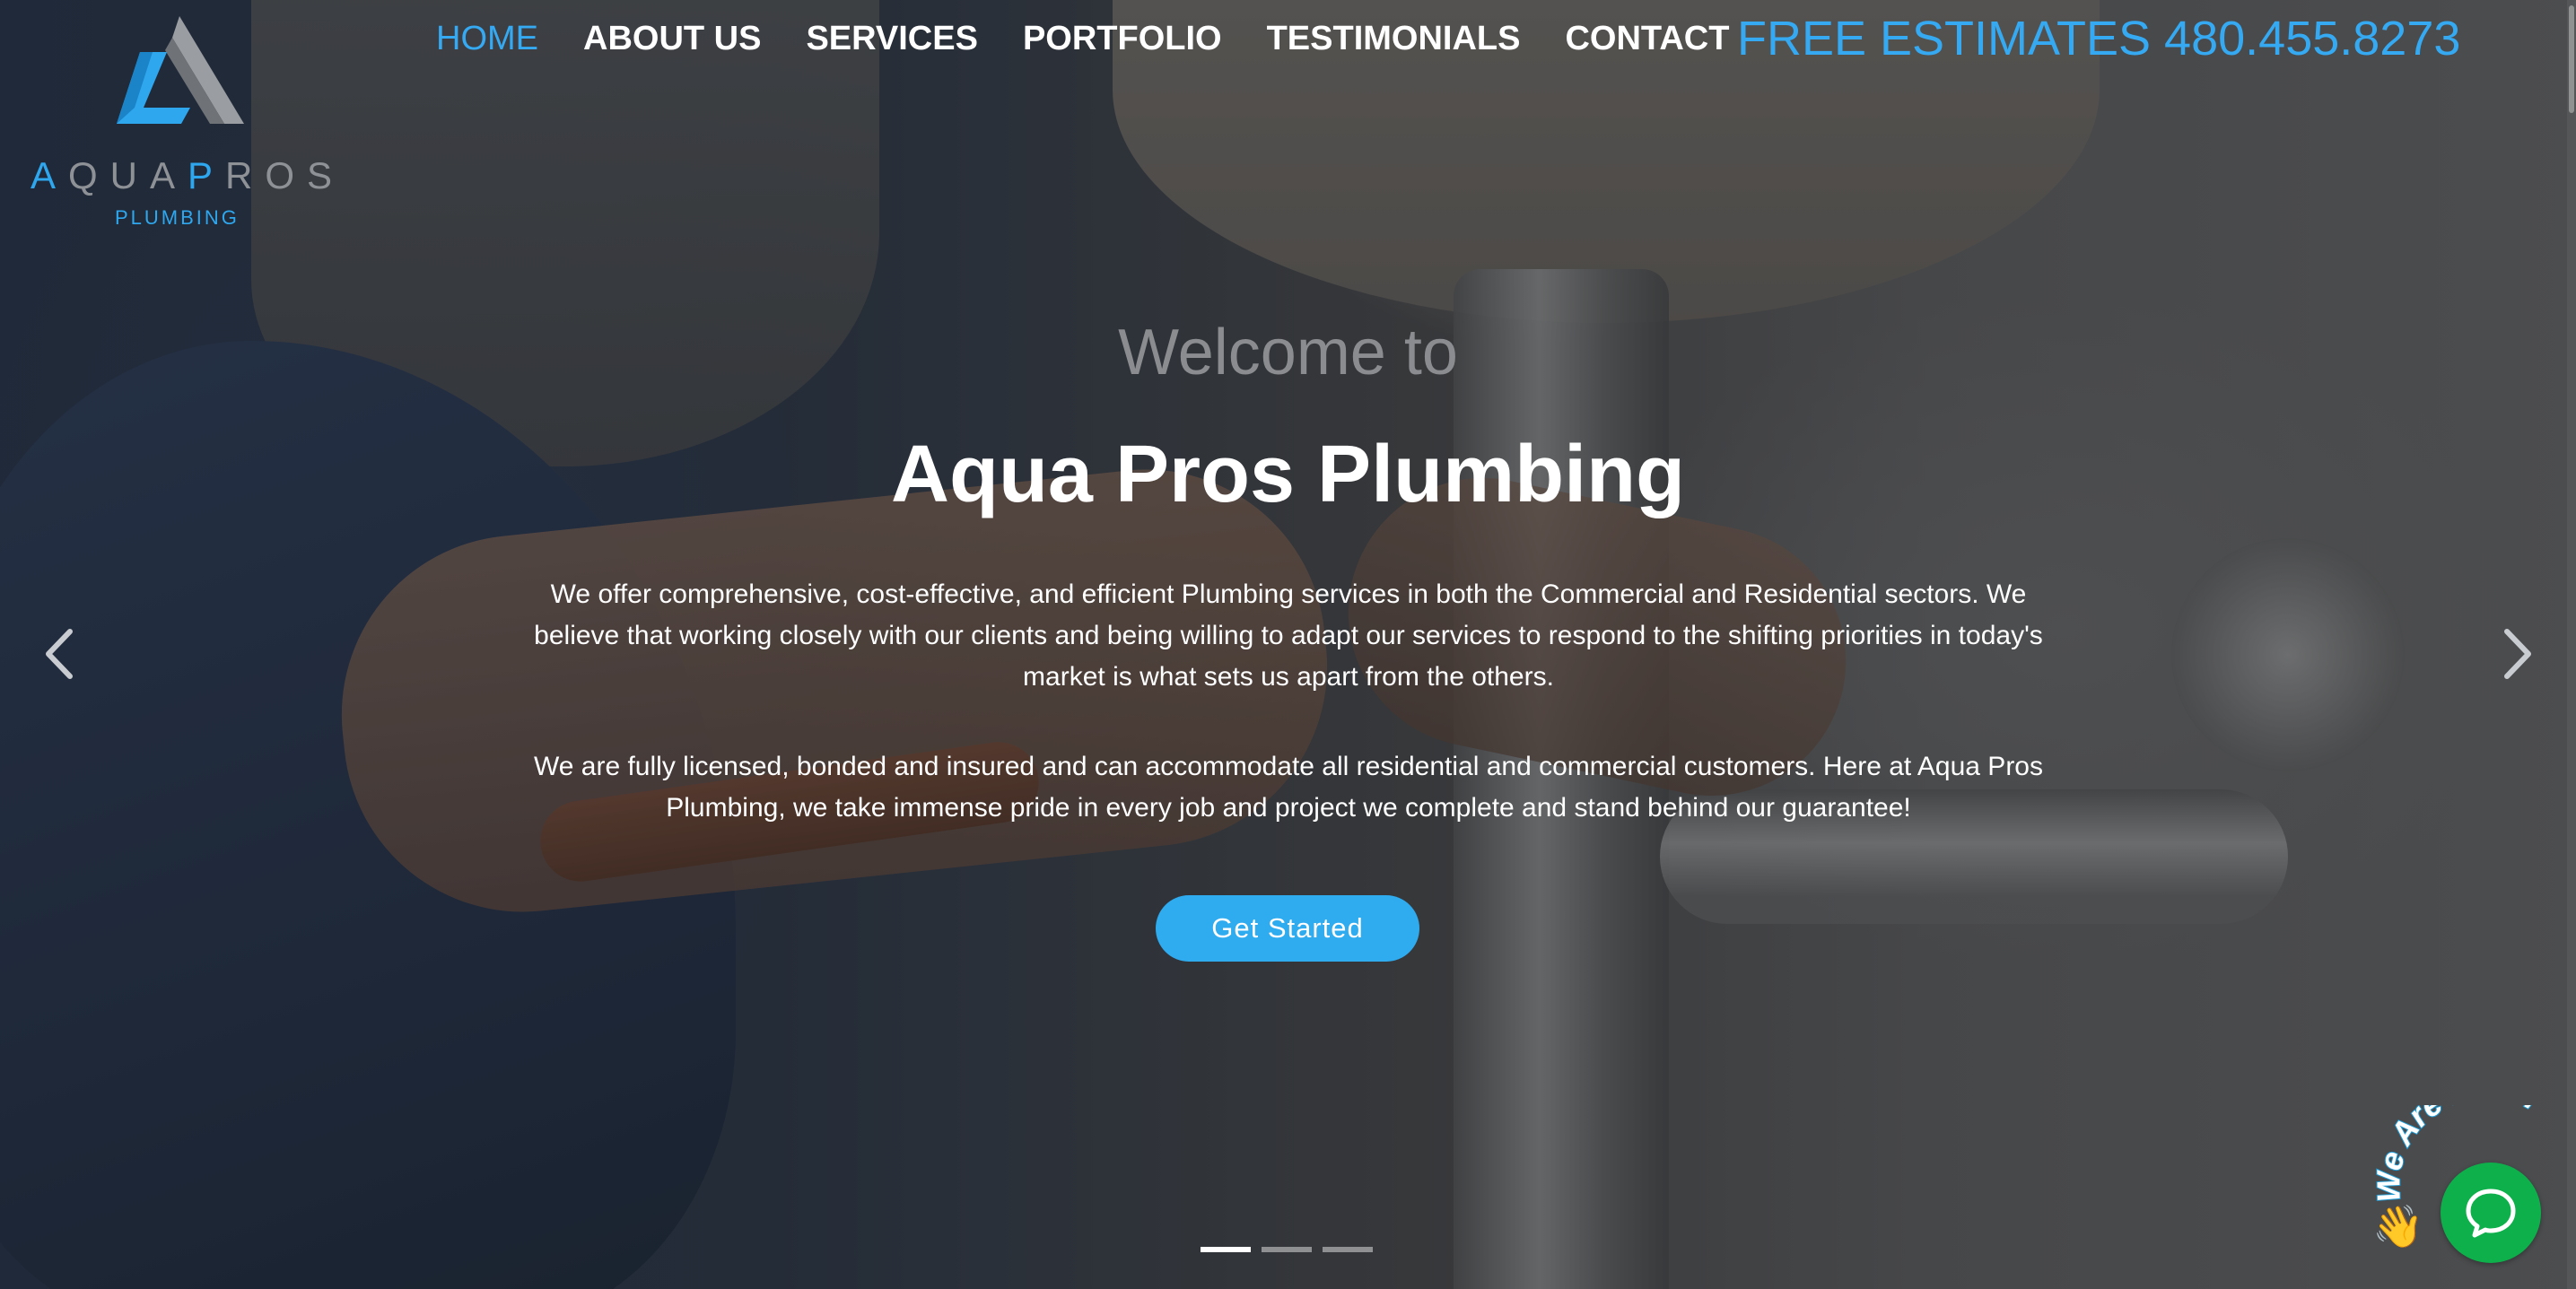 The height and width of the screenshot is (1289, 2576). What do you see at coordinates (892, 39) in the screenshot?
I see `nav-services: SERVICES` at bounding box center [892, 39].